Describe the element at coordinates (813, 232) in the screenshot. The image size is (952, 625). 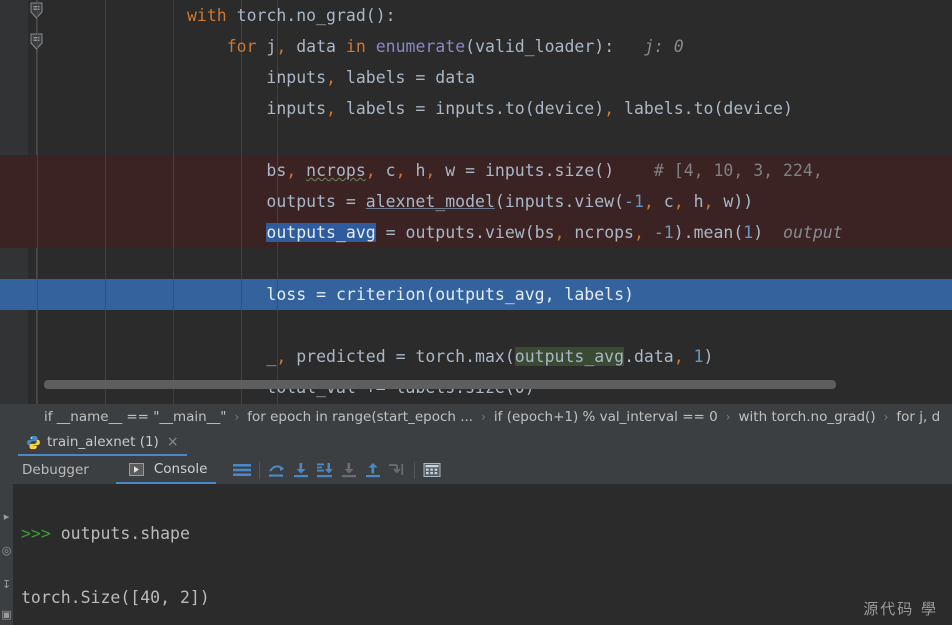
I see `inline-debug-hint: output` at that location.